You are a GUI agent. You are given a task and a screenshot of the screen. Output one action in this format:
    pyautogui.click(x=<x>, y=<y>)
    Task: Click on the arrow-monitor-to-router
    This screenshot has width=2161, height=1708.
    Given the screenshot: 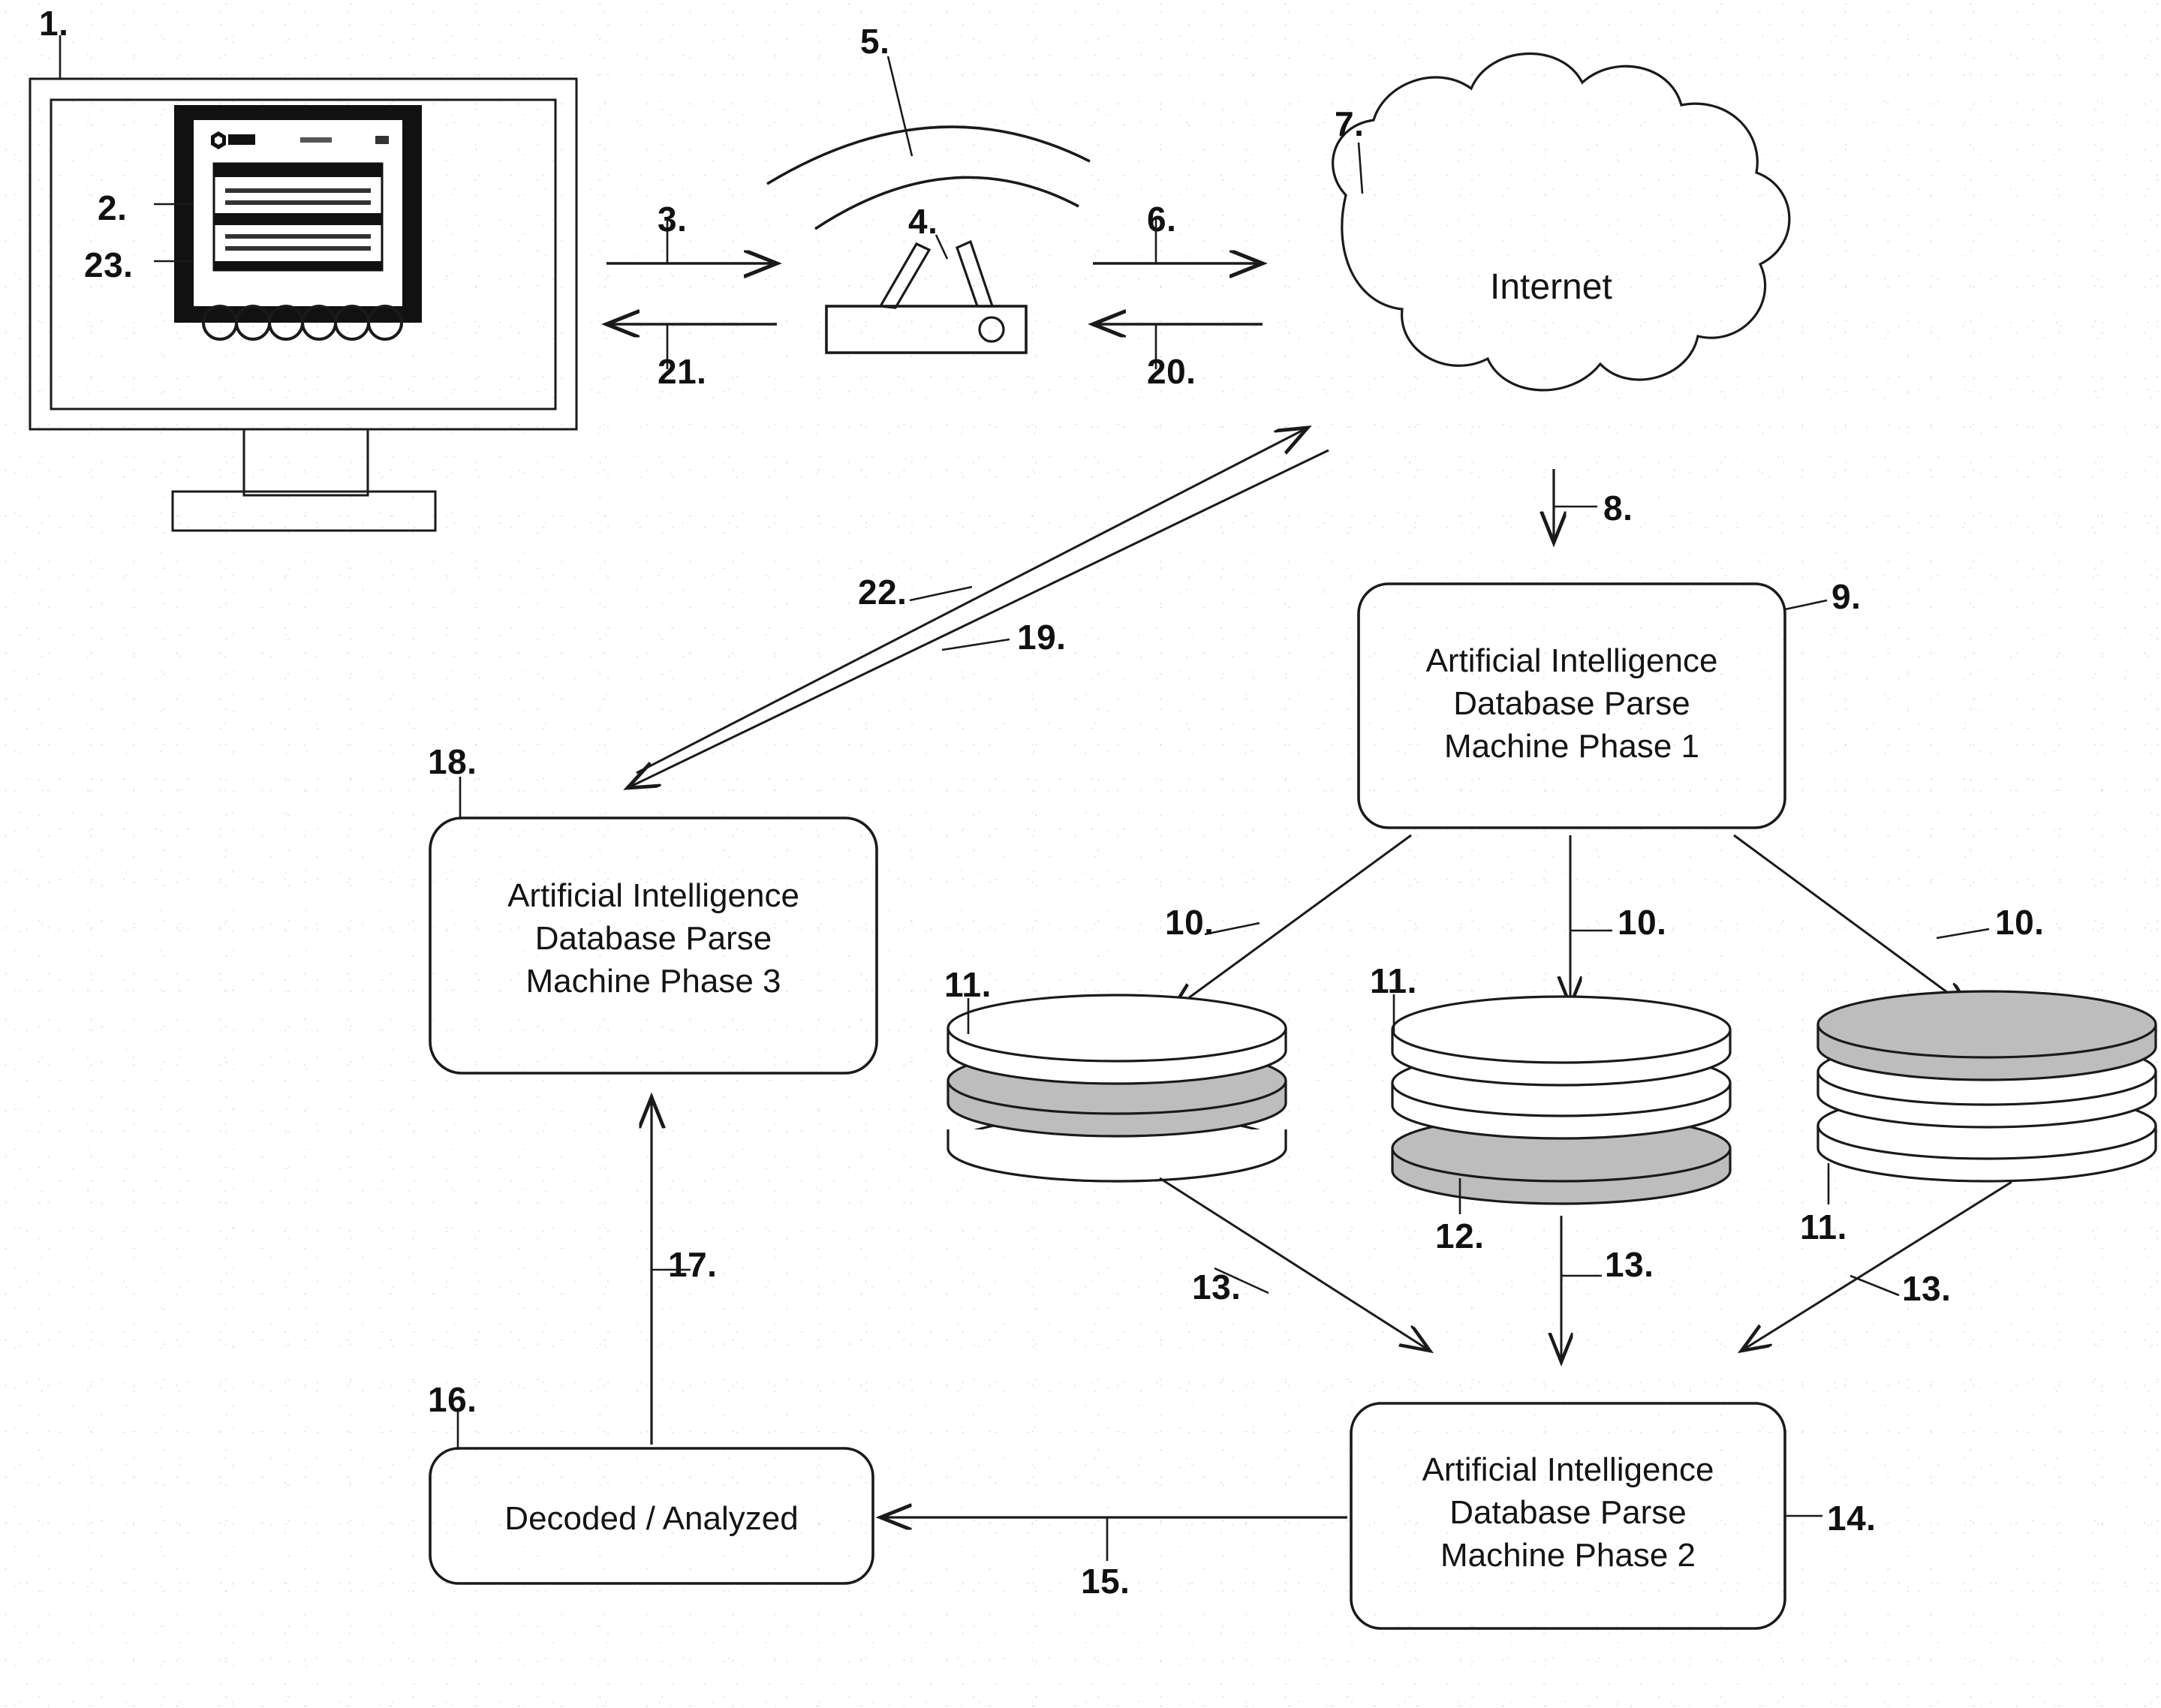 What is the action you would take?
    pyautogui.click(x=691, y=240)
    